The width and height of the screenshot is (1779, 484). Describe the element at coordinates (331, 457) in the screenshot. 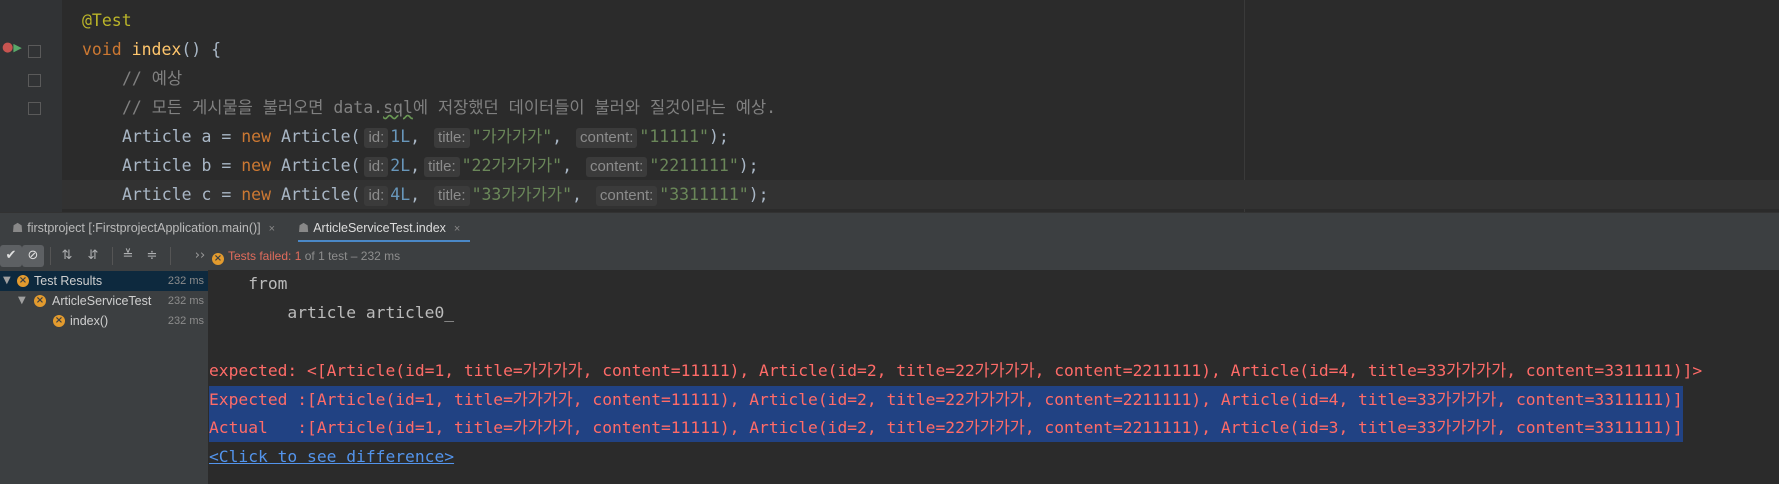

I see `click-to-see-difference-link: <Click to see difference>` at that location.